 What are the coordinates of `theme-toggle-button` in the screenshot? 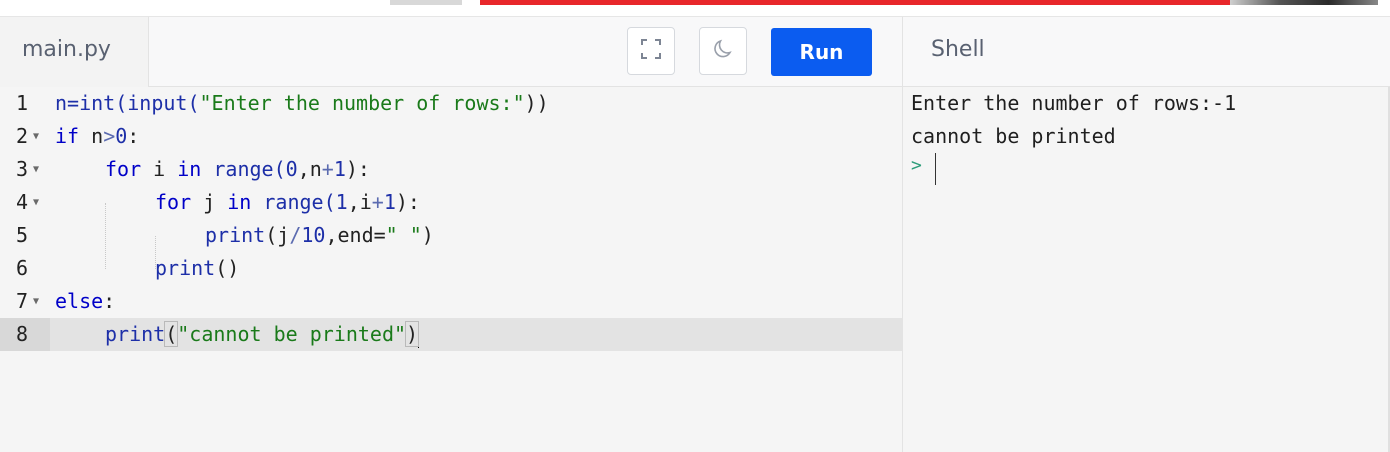 It's located at (723, 51).